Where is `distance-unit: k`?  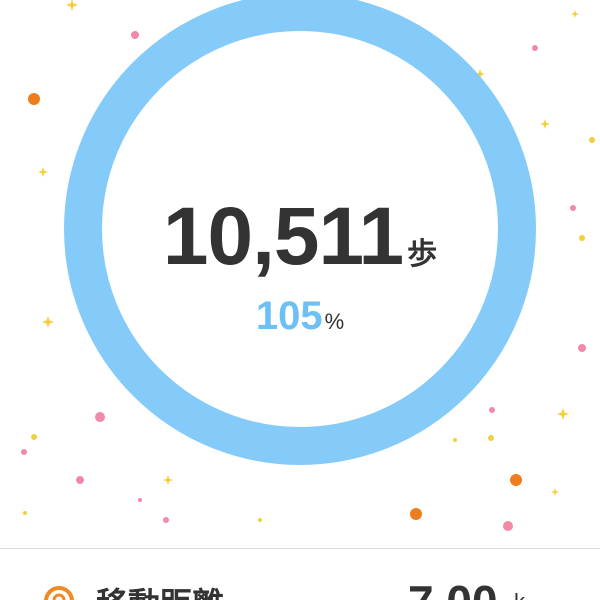 distance-unit: k is located at coordinates (519, 594).